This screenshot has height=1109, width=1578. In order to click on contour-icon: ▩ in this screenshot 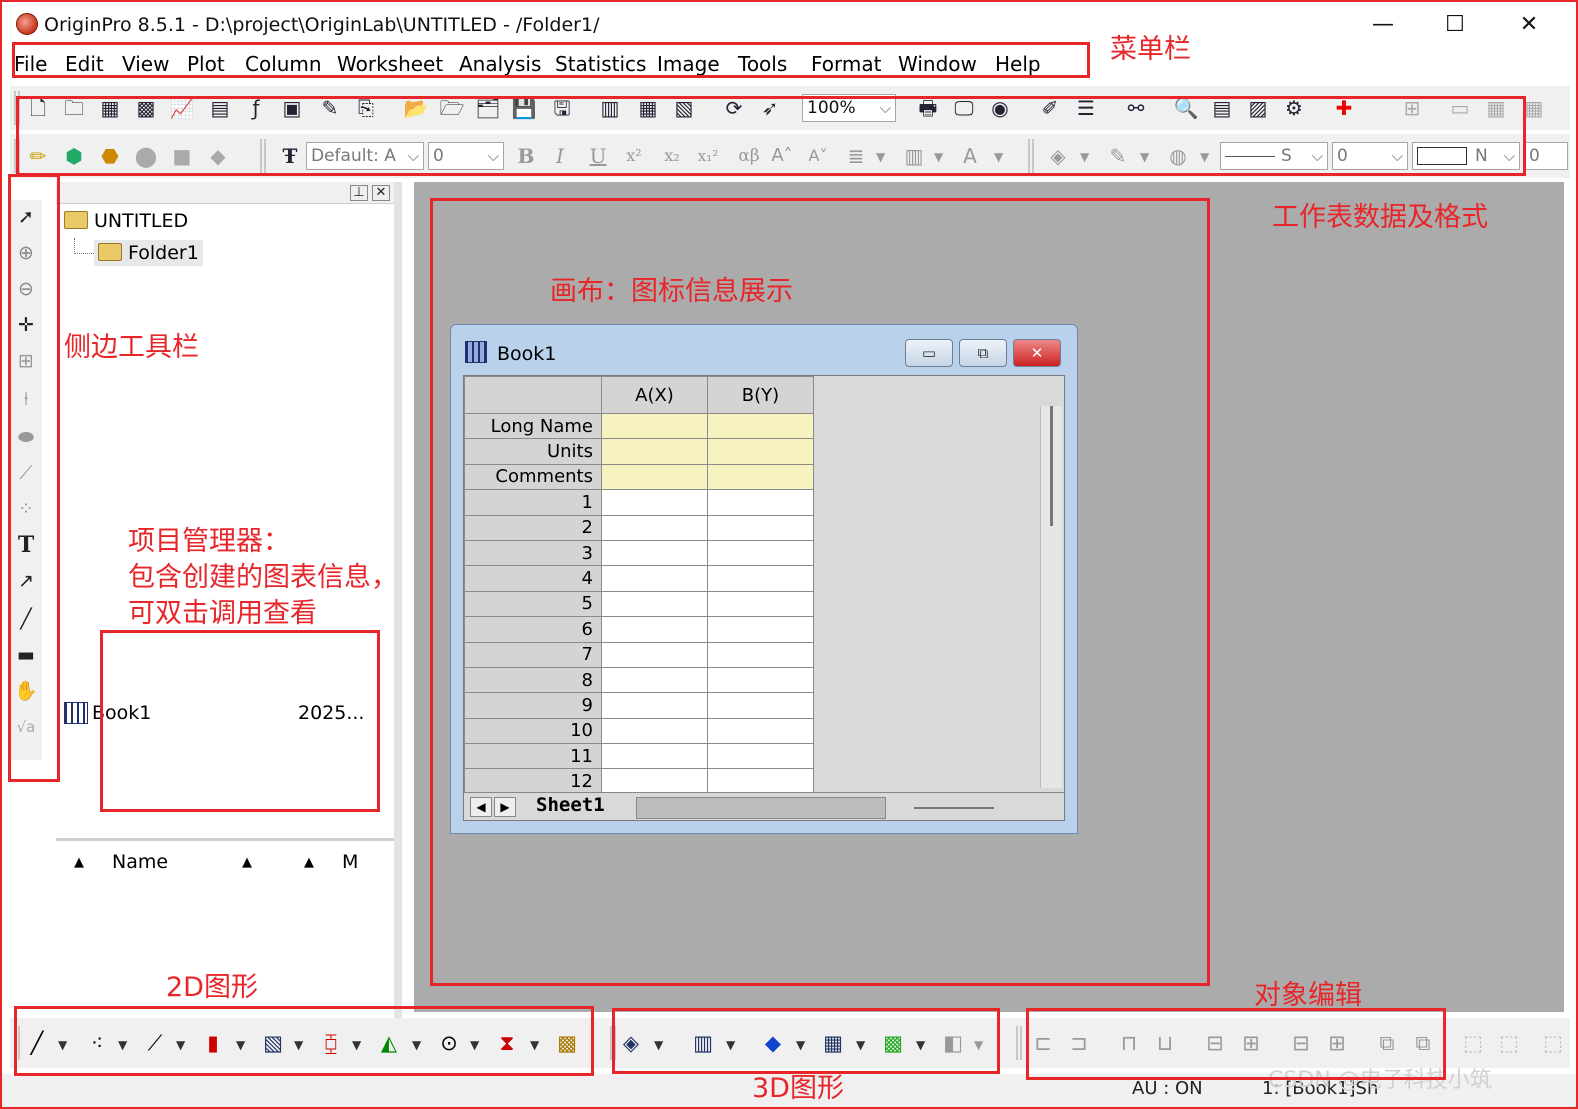, I will do `click(893, 1043)`.